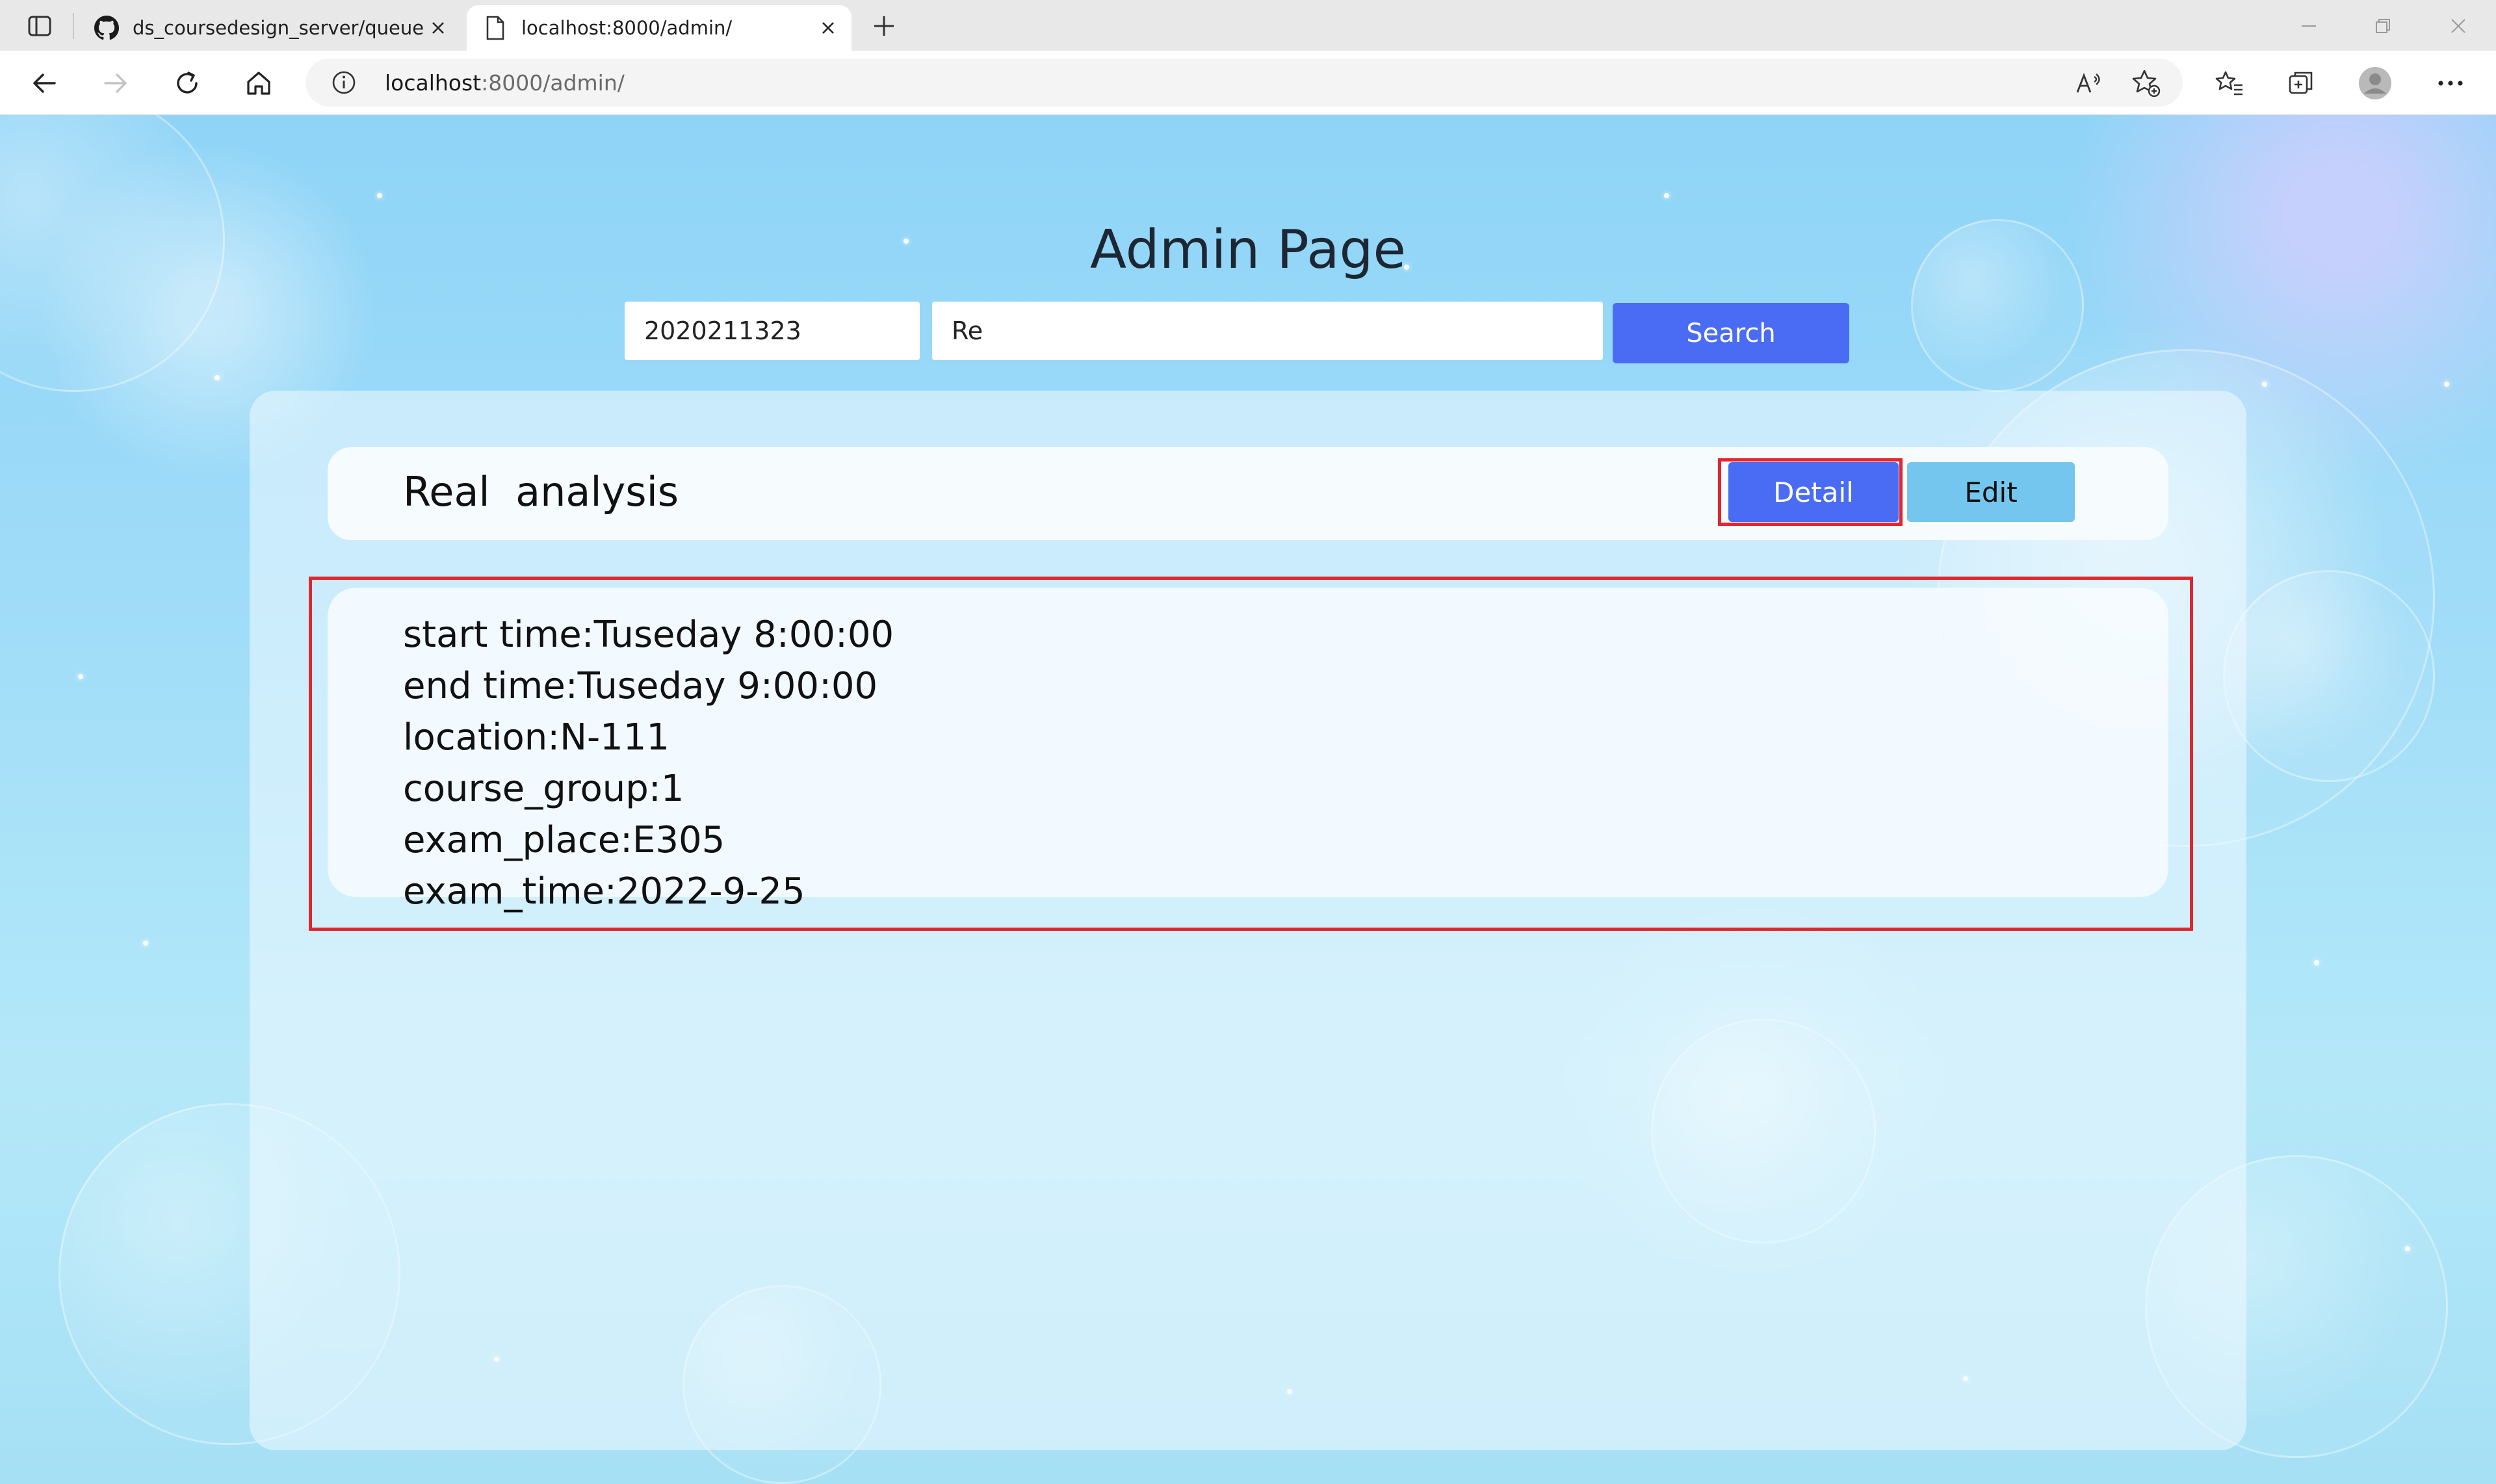 The image size is (2496, 1484). Describe the element at coordinates (648, 635) in the screenshot. I see `detail-start-time: start time:Tuseday 8:00:00` at that location.